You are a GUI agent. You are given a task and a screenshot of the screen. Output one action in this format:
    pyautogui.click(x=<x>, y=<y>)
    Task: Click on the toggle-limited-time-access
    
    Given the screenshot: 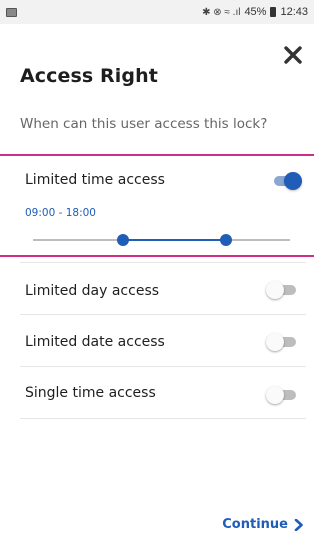 What is the action you would take?
    pyautogui.click(x=287, y=180)
    